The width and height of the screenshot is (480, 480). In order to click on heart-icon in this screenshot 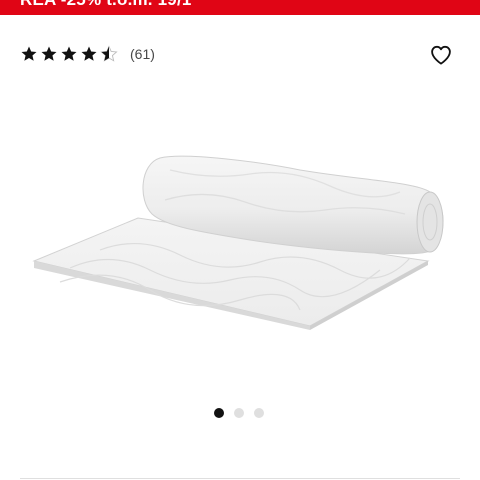, I will do `click(441, 55)`.